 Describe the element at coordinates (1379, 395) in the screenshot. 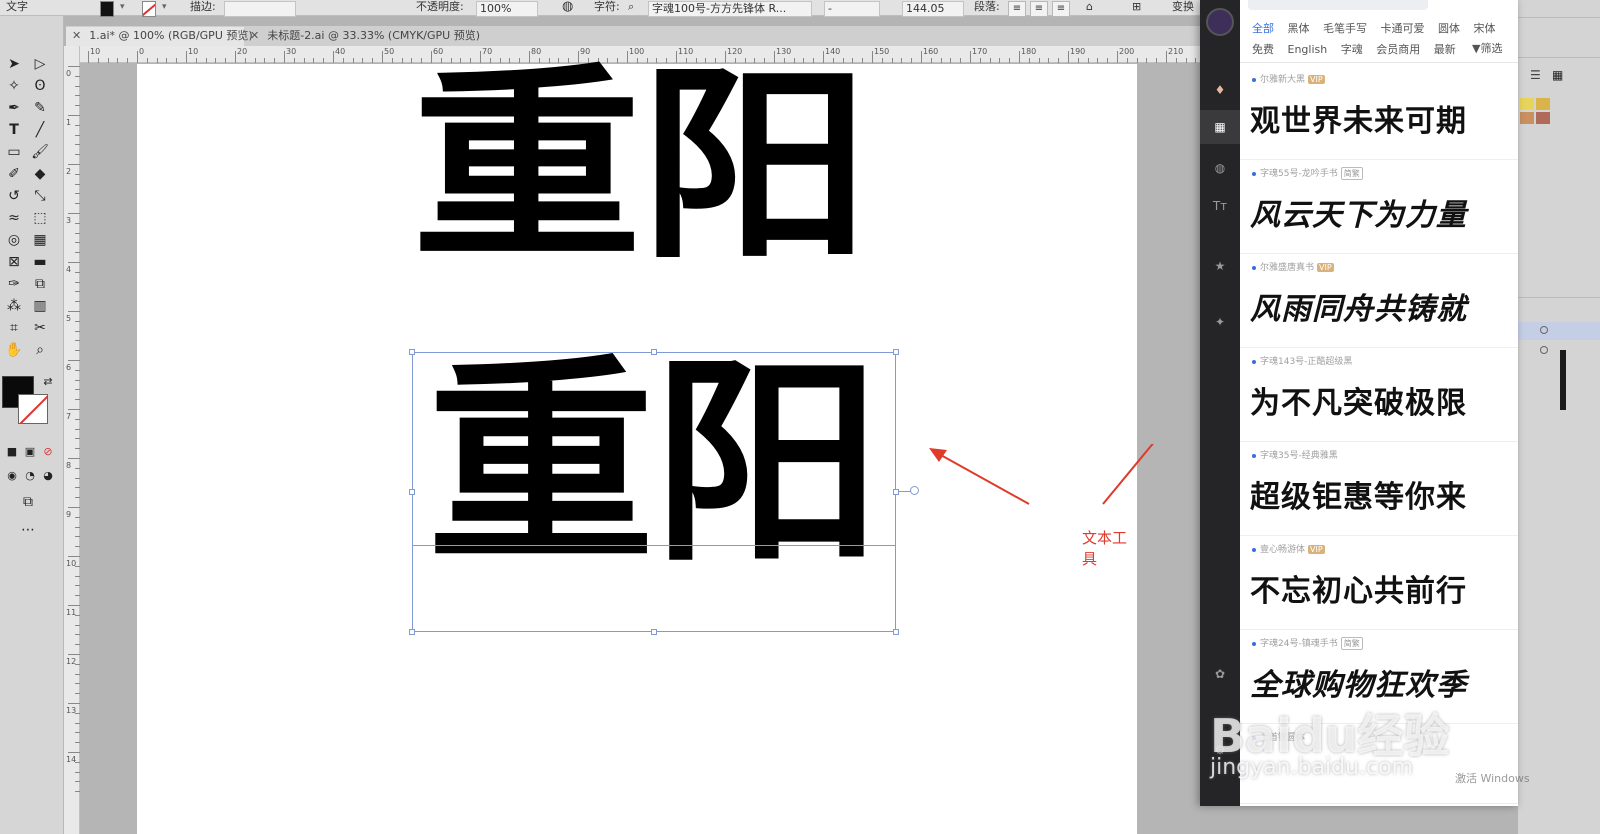

I see `font-card: 字魂143号-正酷超级黑 为不凡突破极限` at that location.